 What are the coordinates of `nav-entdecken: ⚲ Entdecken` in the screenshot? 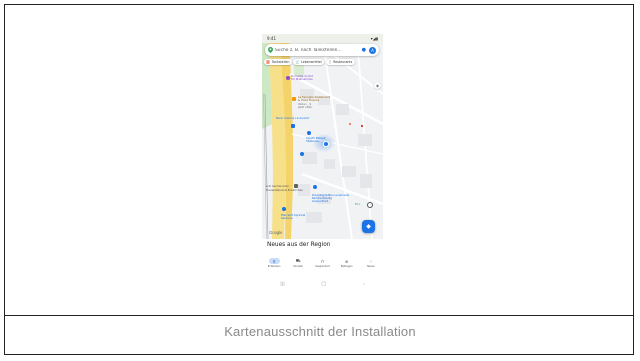 It's located at (274, 263).